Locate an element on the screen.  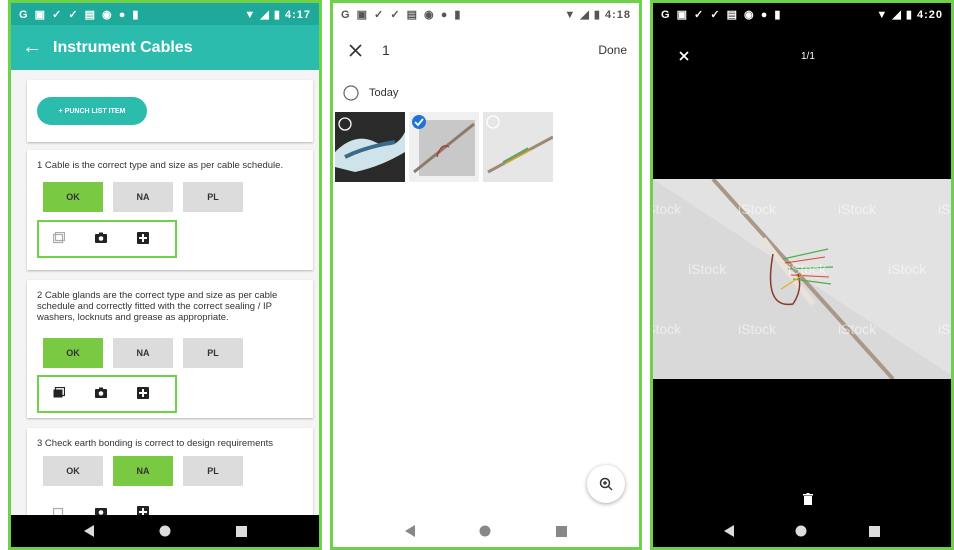
status-right: ▼ ◢ ▮ 4:18 is located at coordinates (597, 14).